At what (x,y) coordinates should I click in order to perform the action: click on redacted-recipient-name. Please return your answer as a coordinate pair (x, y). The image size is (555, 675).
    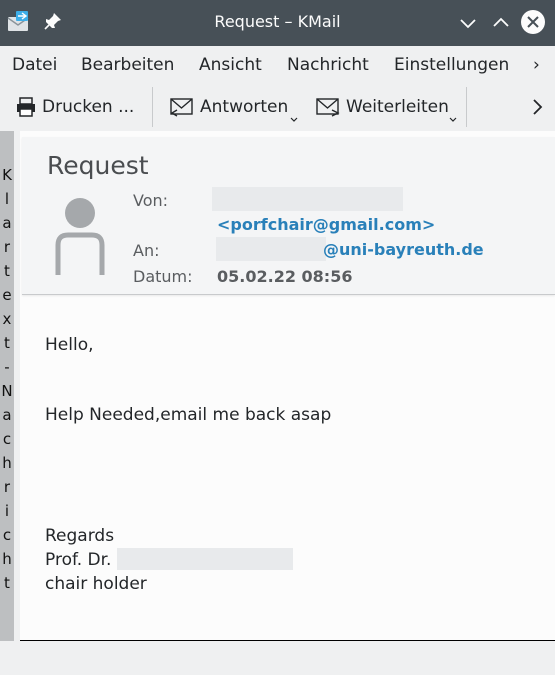
    Looking at the image, I should click on (271, 249).